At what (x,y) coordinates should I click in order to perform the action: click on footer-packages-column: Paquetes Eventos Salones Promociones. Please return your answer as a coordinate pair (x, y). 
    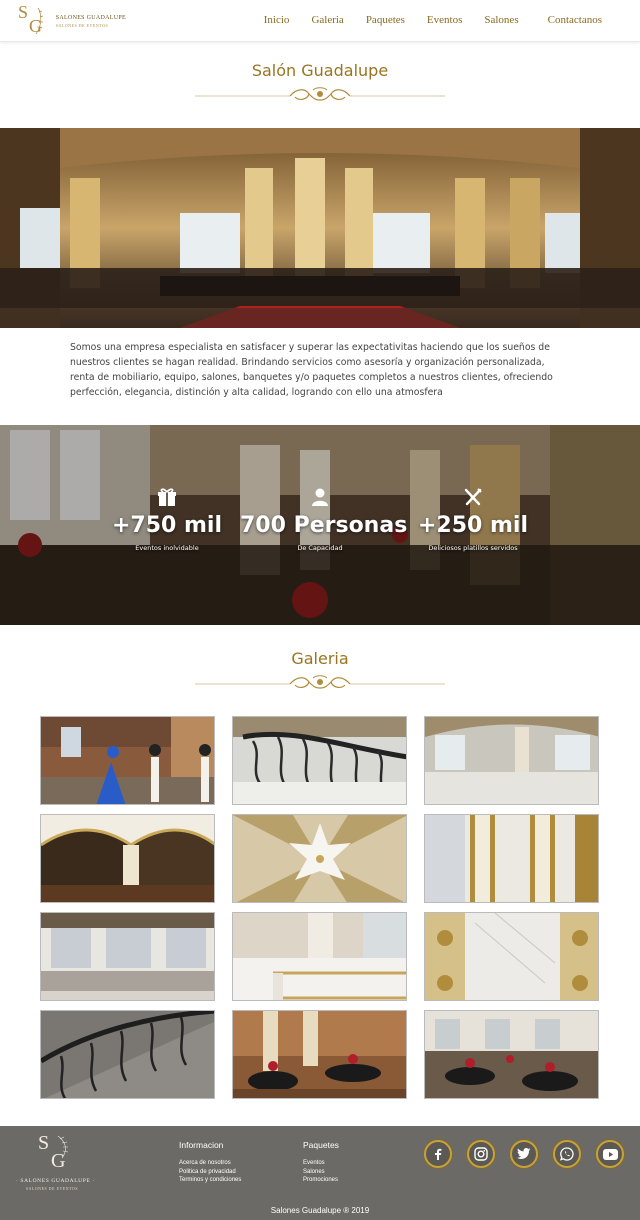
    Looking at the image, I should click on (321, 1162).